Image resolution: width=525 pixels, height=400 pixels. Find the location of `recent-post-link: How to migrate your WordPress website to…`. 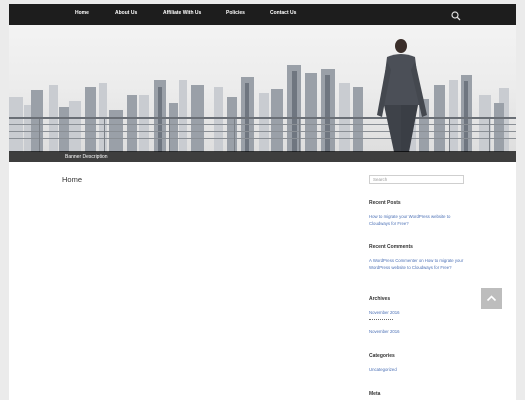

recent-post-link: How to migrate your WordPress website to… is located at coordinates (419, 220).